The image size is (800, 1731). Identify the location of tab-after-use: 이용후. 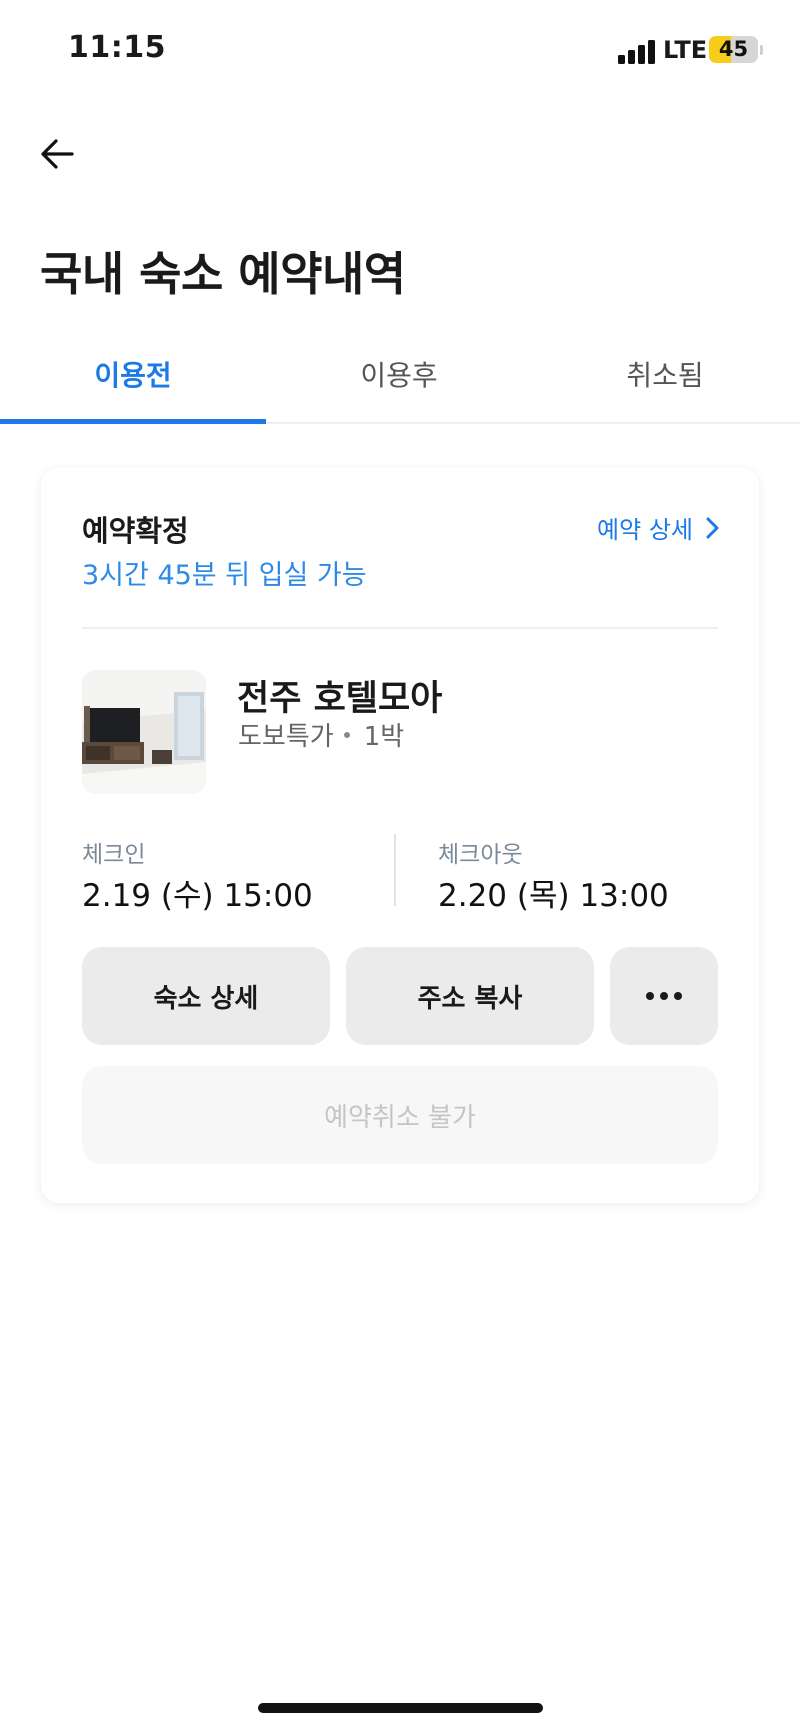
(399, 374).